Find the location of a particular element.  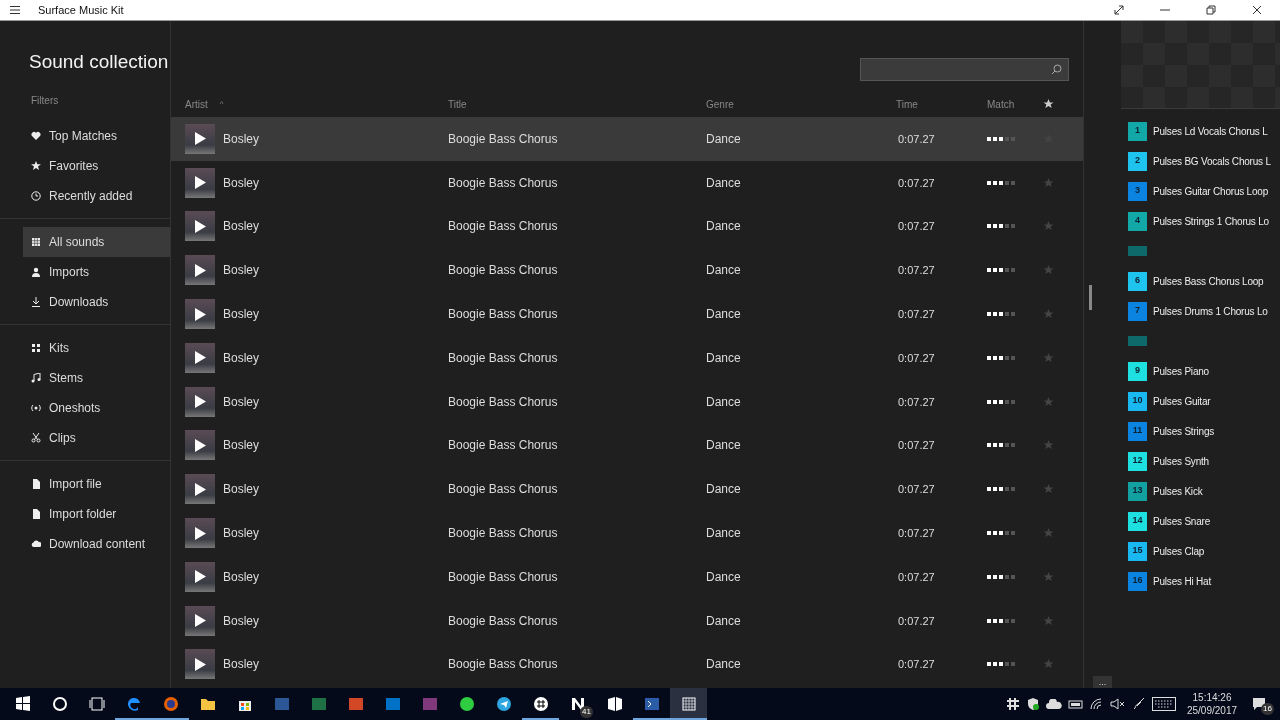

sidebar-item: Oneshots is located at coordinates (96, 408).